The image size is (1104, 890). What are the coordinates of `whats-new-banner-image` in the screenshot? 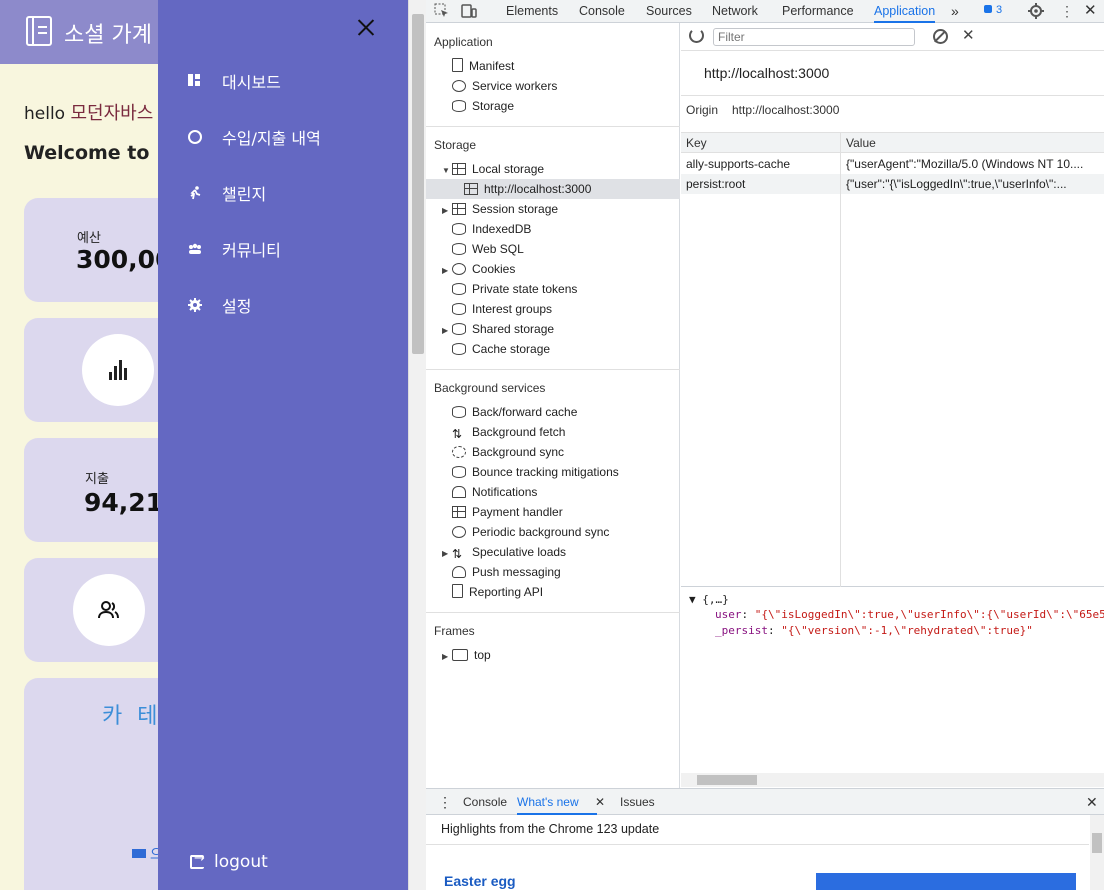 It's located at (946, 881).